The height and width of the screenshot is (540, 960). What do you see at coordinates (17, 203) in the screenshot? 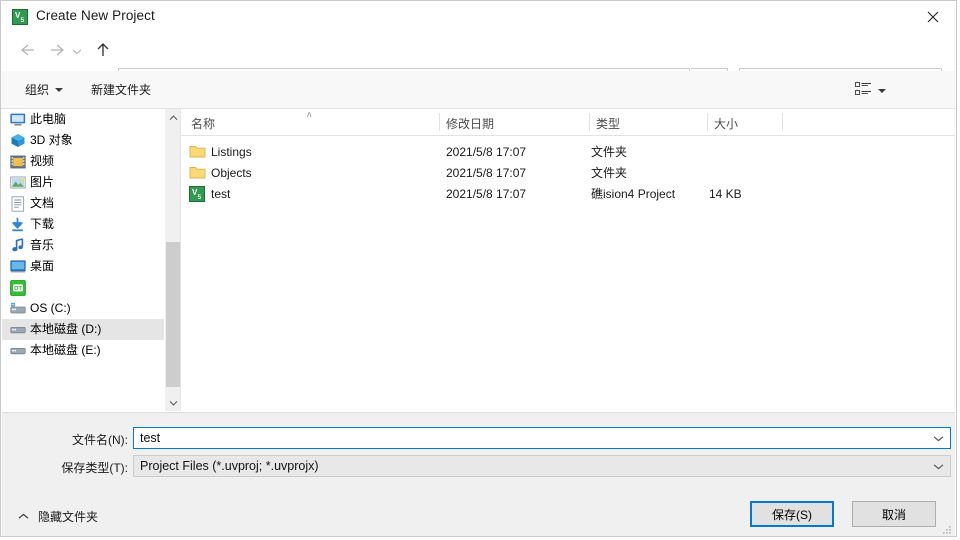
I see `documents-icon` at bounding box center [17, 203].